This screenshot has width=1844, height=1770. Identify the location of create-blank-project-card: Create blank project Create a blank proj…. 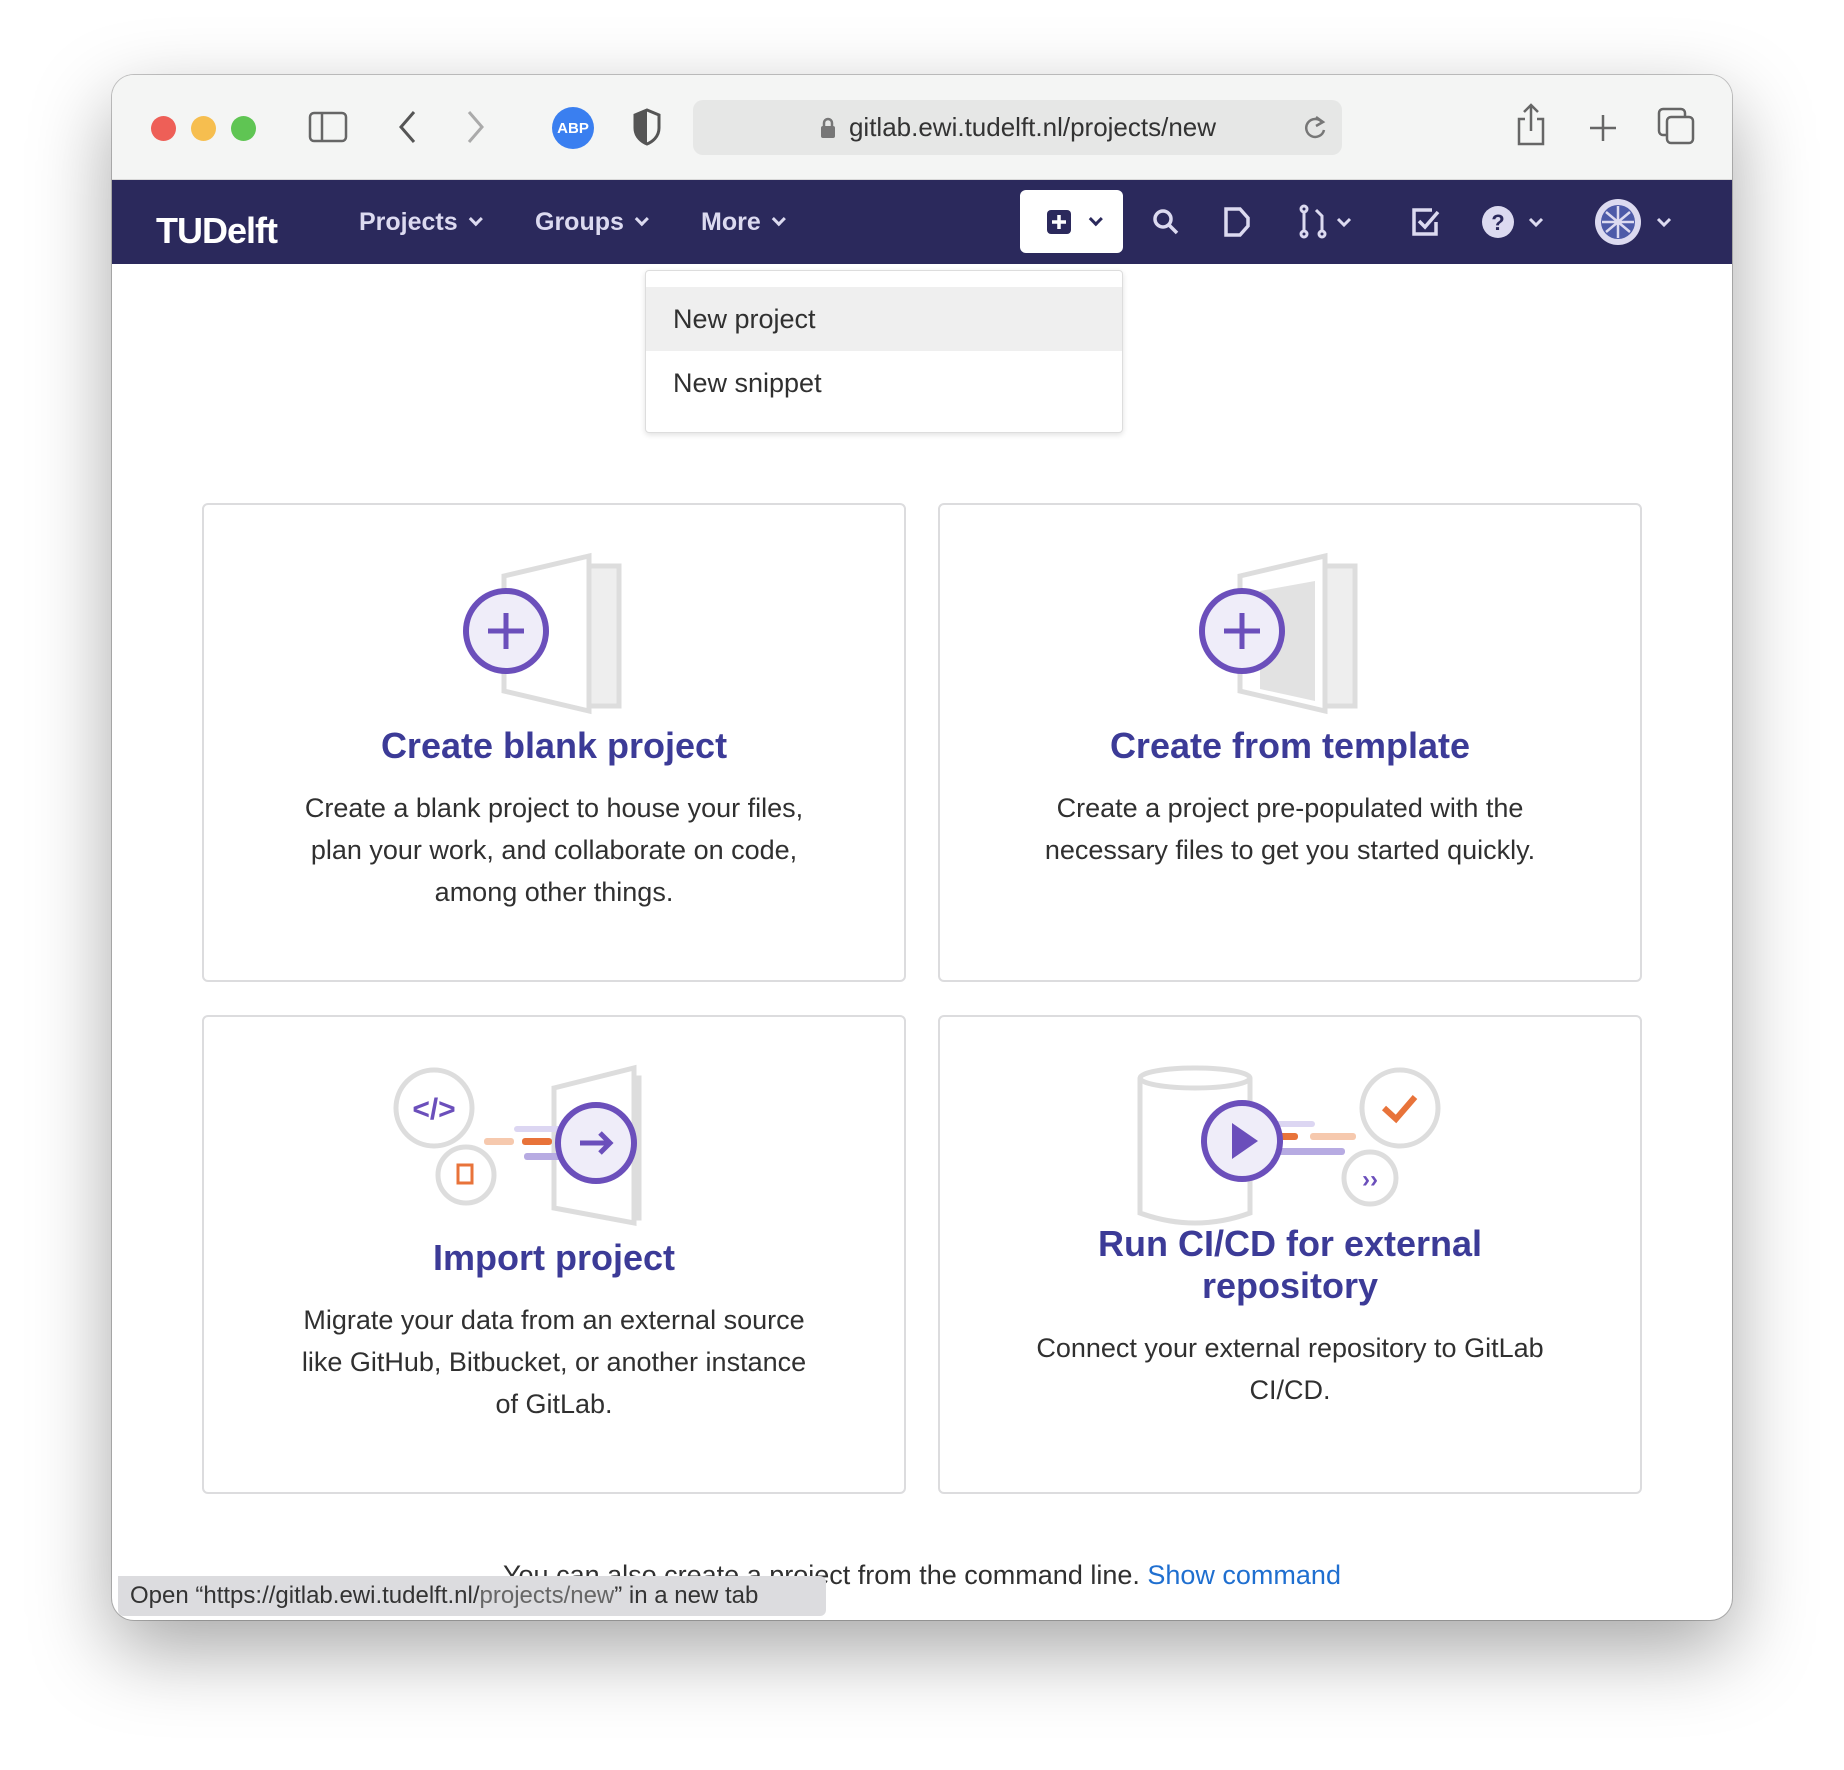
(554, 742).